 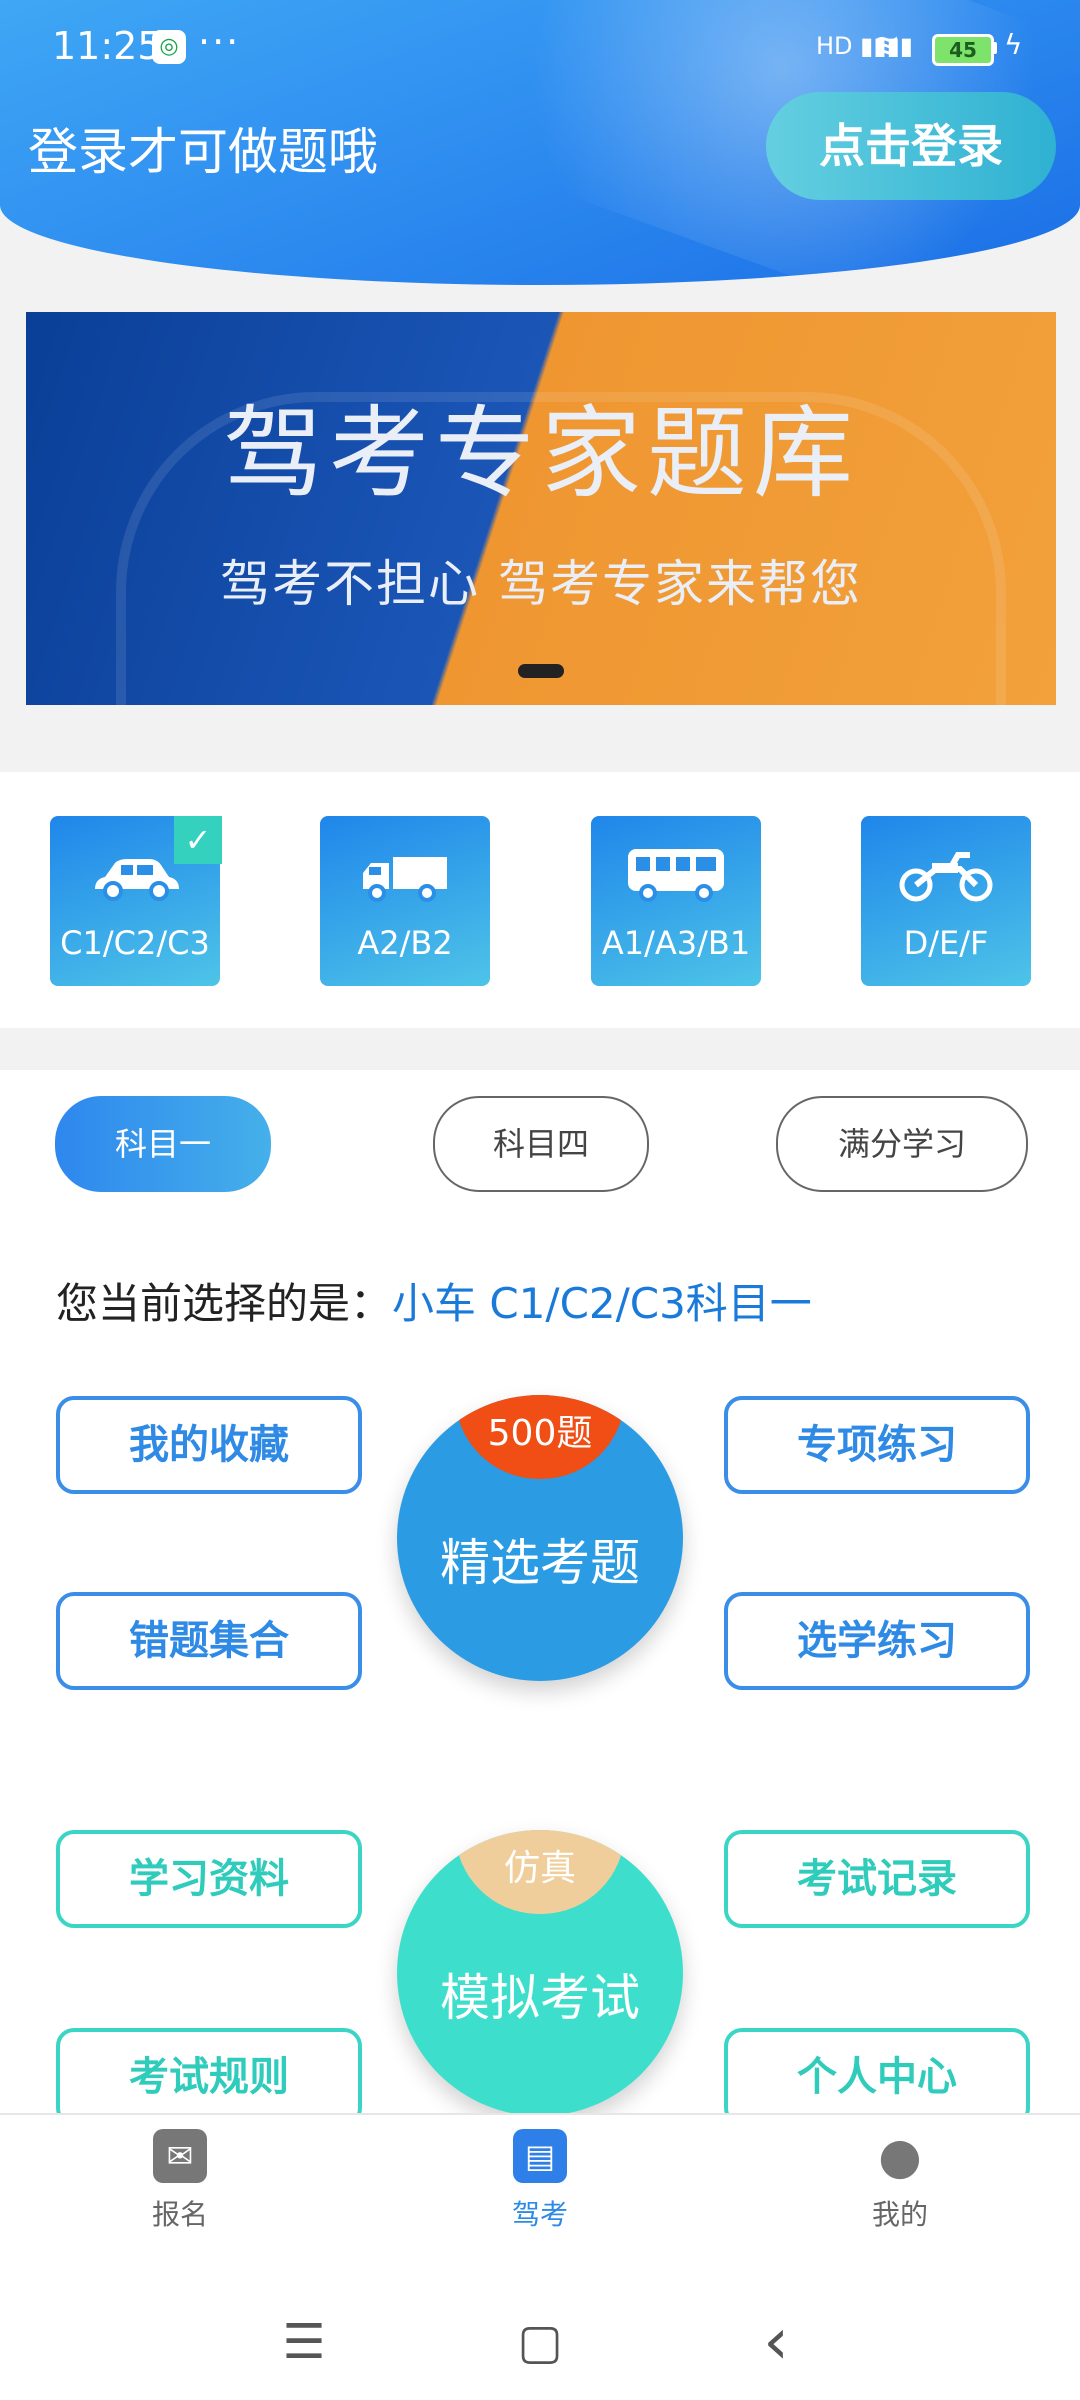 What do you see at coordinates (540, 1998) in the screenshot?
I see `mock-exam-label: 模拟考试` at bounding box center [540, 1998].